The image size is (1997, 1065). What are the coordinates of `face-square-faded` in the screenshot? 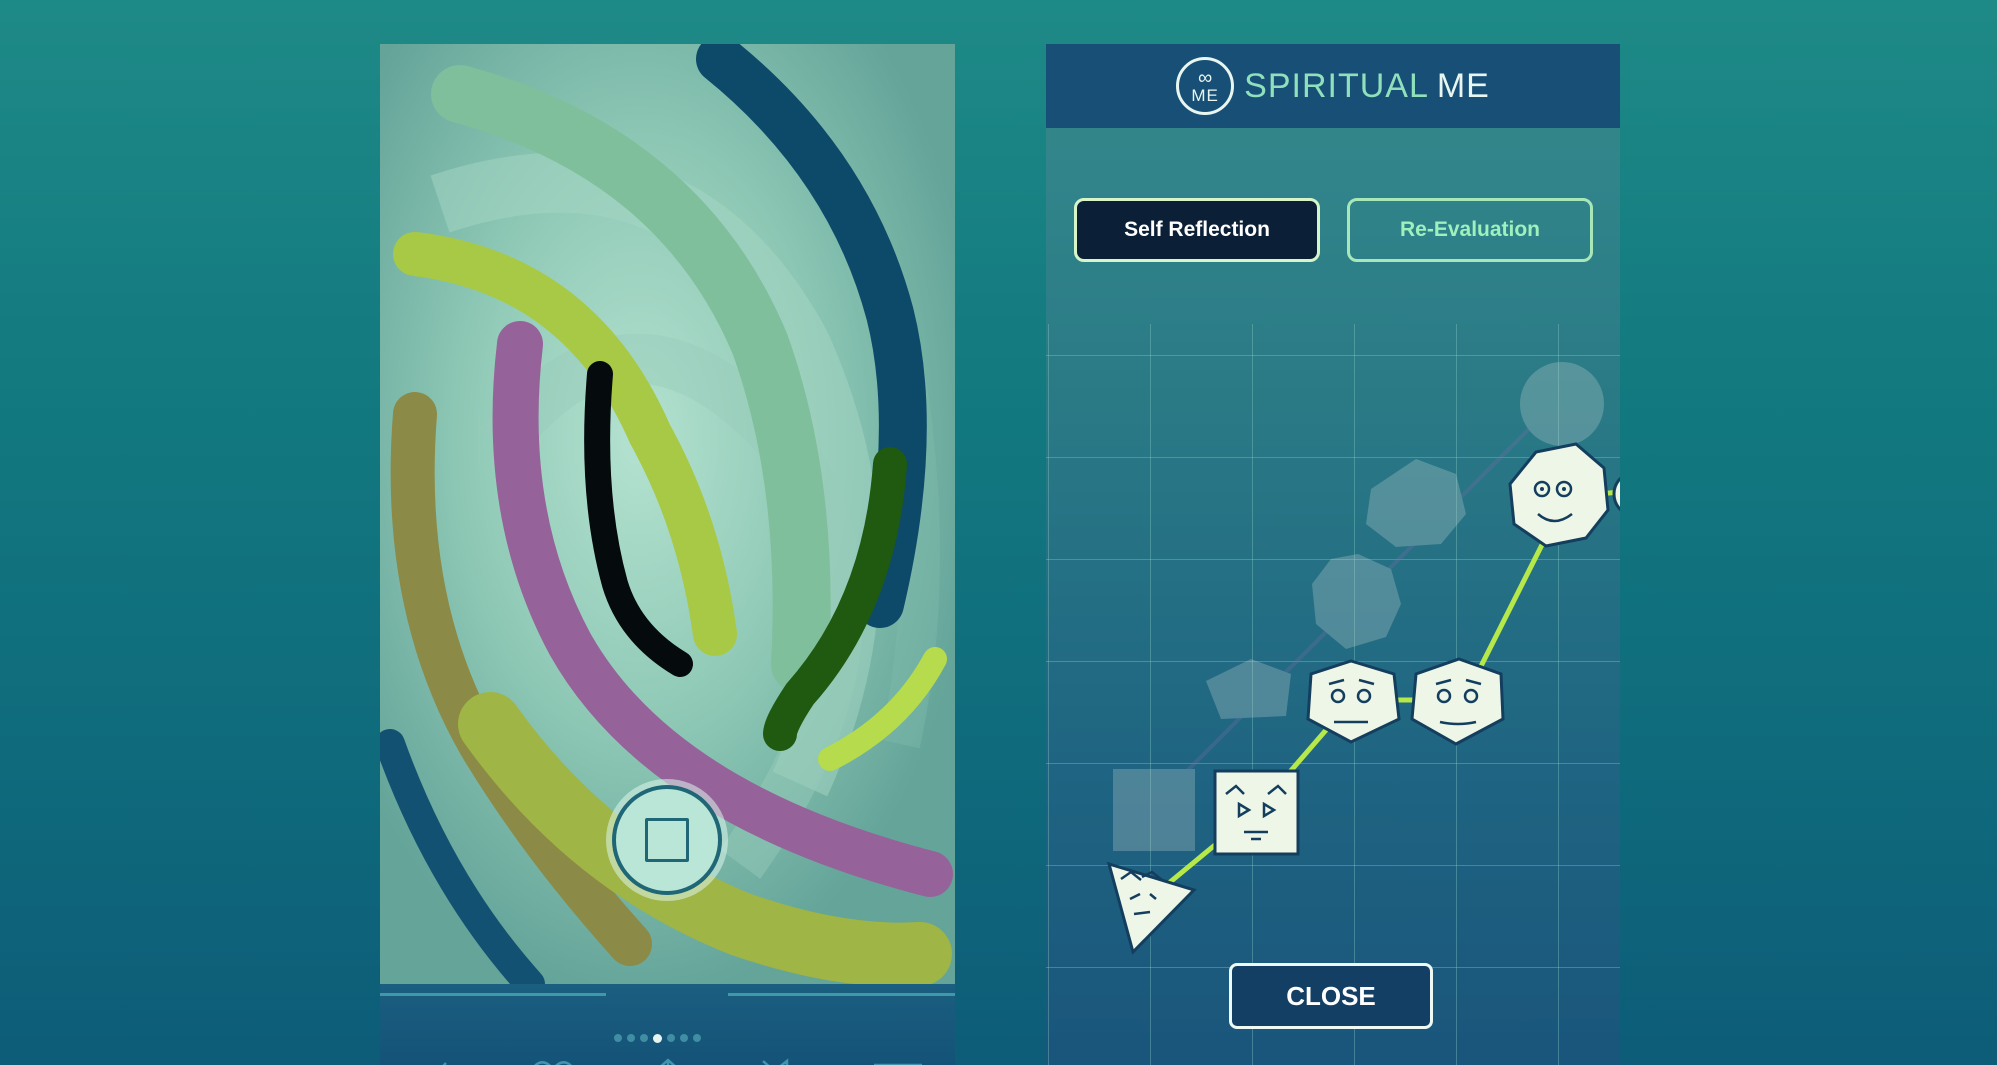 It's located at (1154, 810).